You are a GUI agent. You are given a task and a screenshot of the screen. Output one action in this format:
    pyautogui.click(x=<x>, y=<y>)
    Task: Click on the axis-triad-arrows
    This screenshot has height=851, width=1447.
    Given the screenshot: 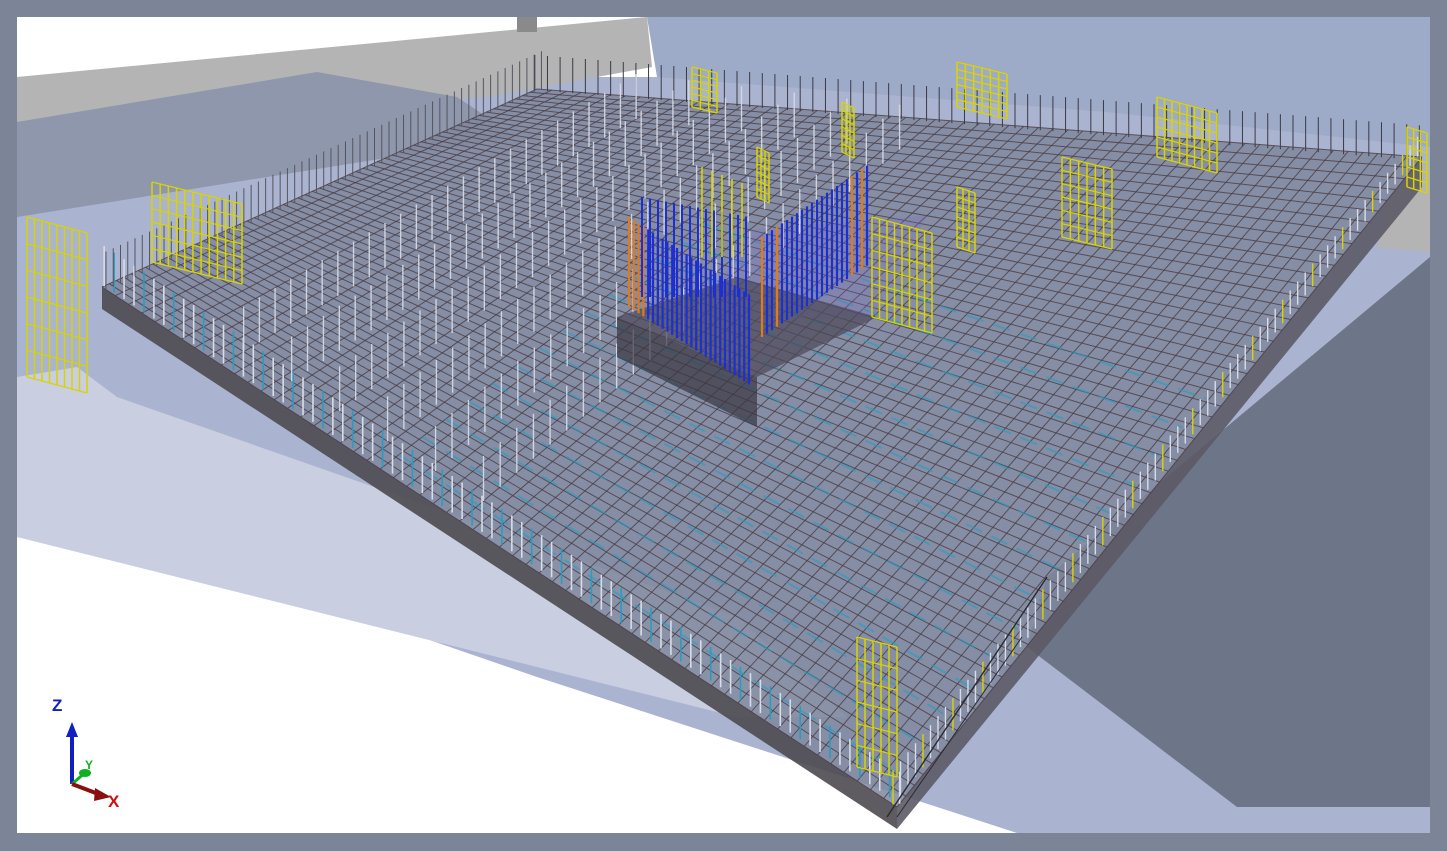 What is the action you would take?
    pyautogui.click(x=88, y=761)
    